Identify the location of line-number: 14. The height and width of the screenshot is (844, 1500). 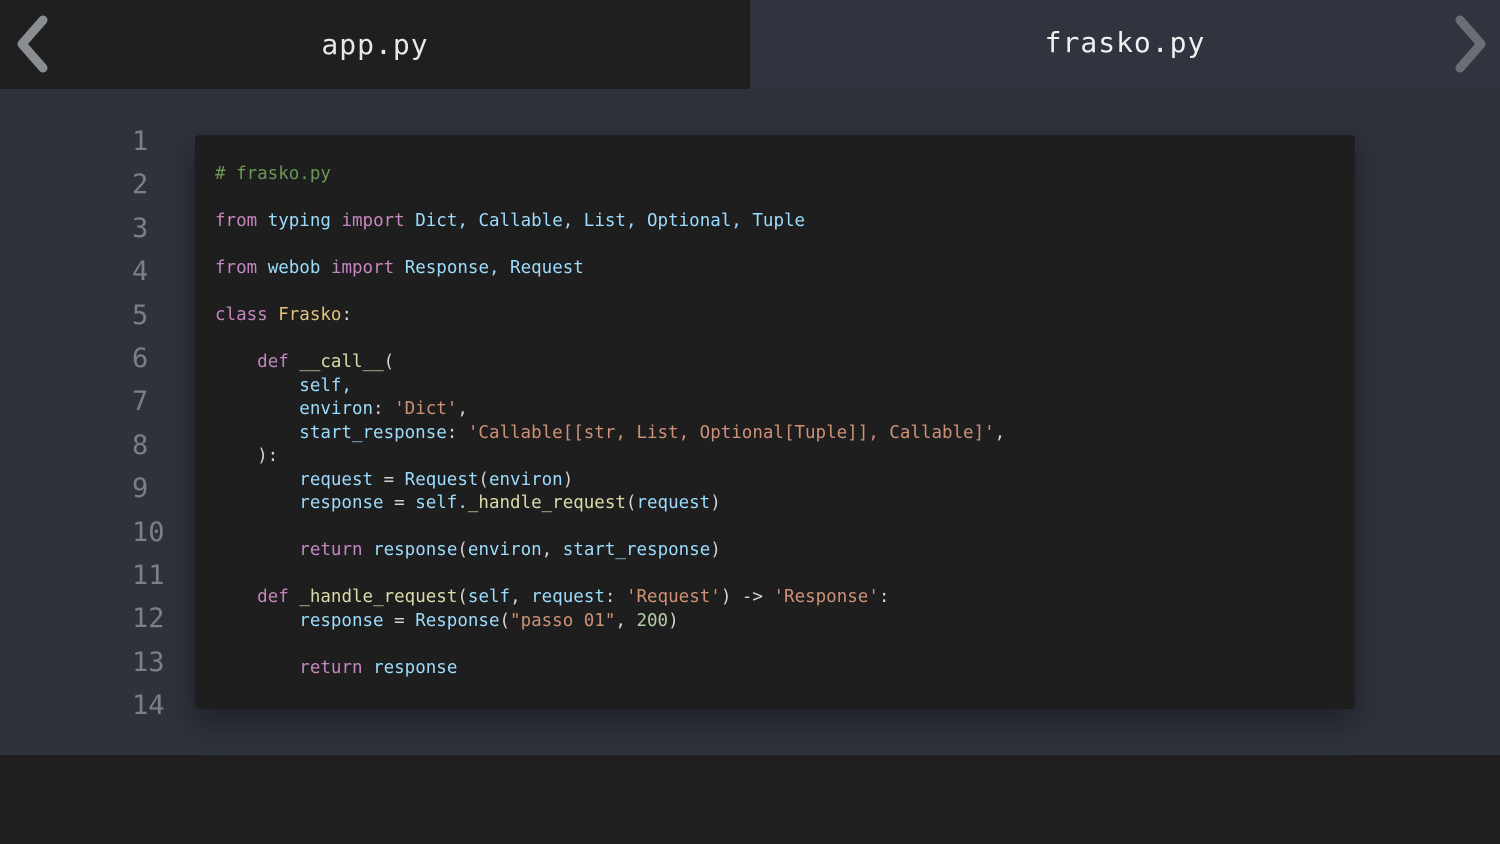
(148, 706).